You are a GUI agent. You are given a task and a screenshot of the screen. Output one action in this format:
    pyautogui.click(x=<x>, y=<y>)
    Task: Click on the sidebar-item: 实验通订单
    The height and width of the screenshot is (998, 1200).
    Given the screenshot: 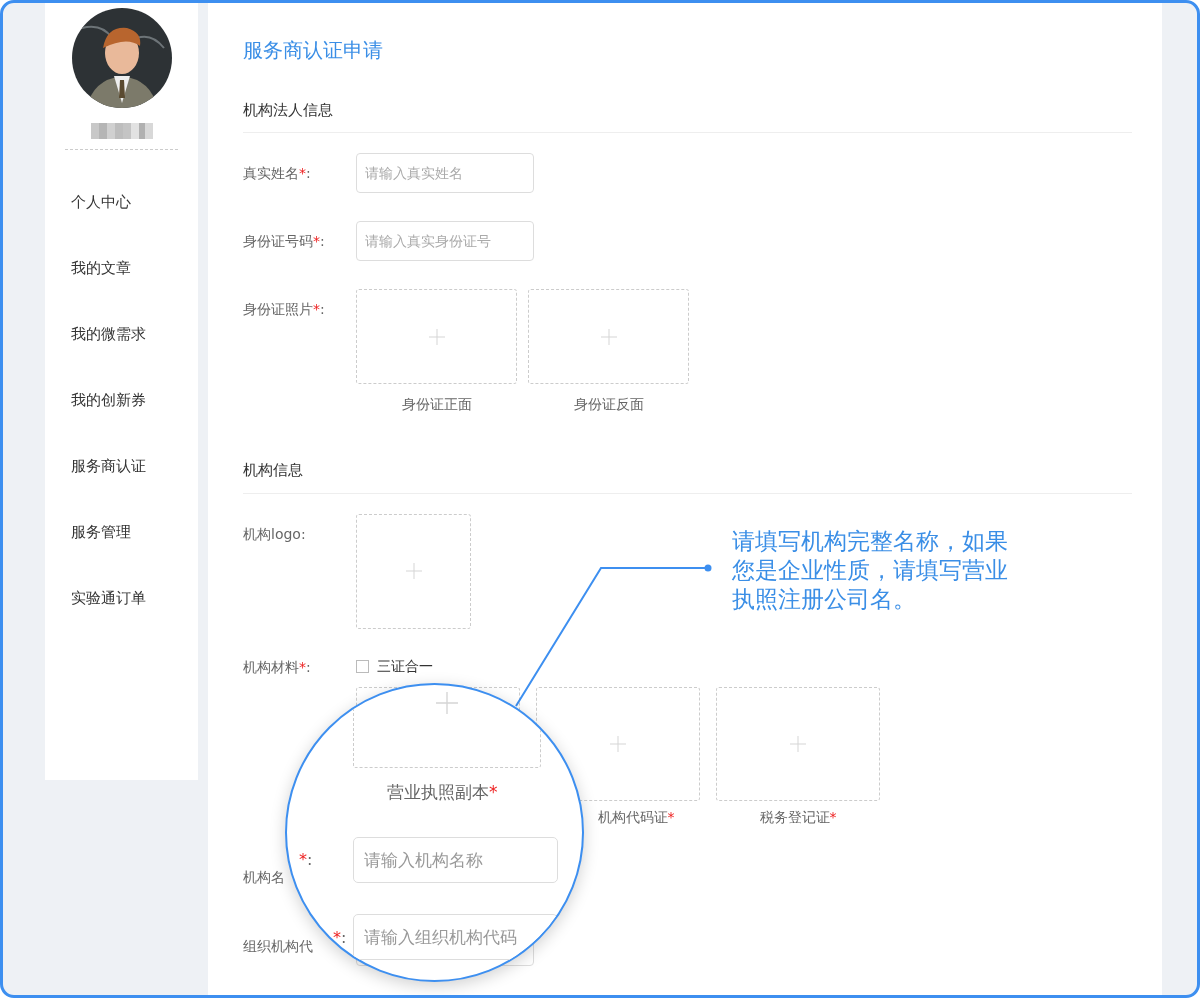 What is the action you would take?
    pyautogui.click(x=108, y=609)
    